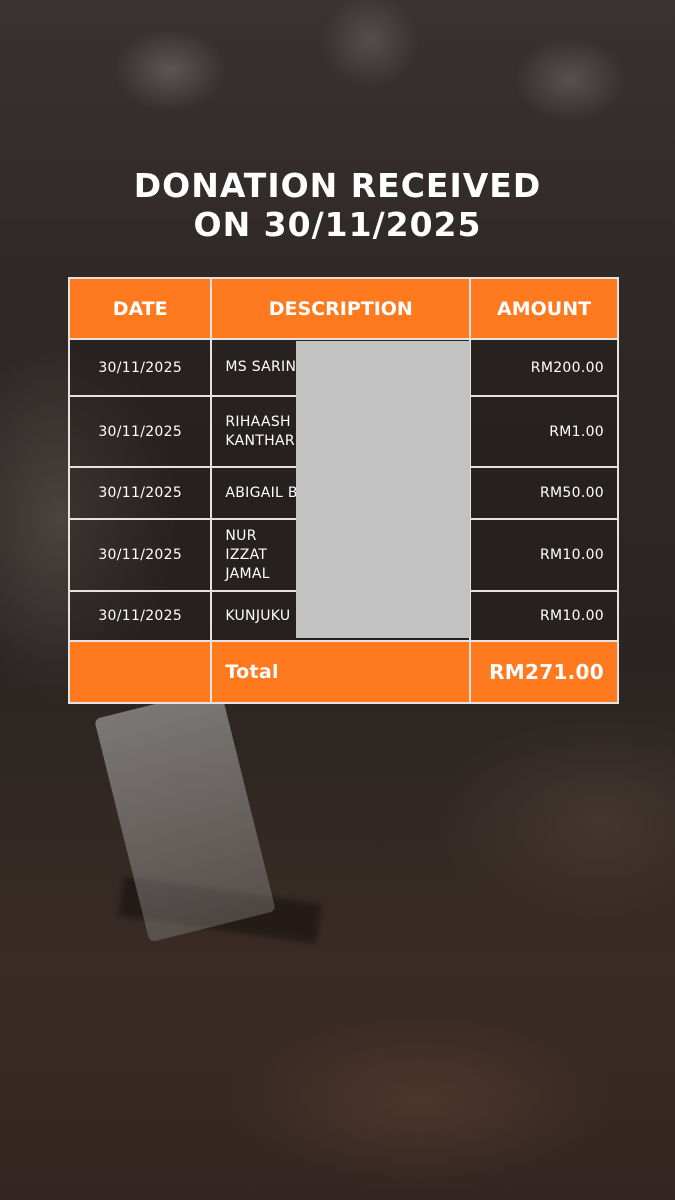 The image size is (675, 1200). I want to click on total-empty-cell, so click(140, 672).